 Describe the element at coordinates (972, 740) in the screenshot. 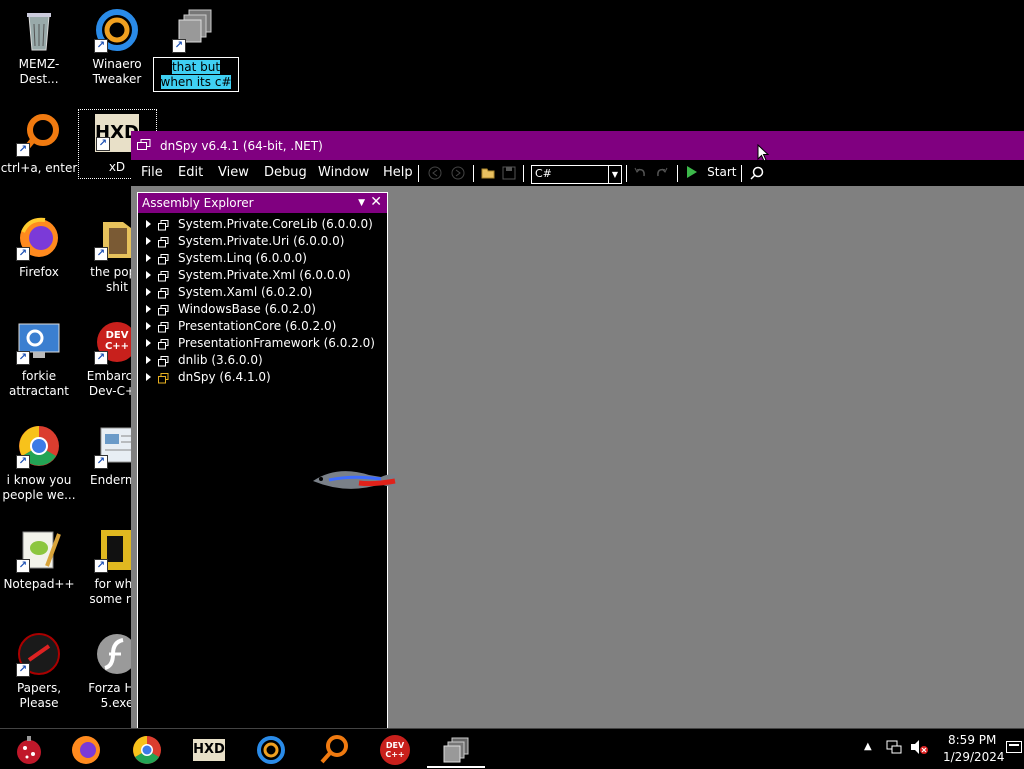

I see `clock-time: 8:59 PM` at that location.